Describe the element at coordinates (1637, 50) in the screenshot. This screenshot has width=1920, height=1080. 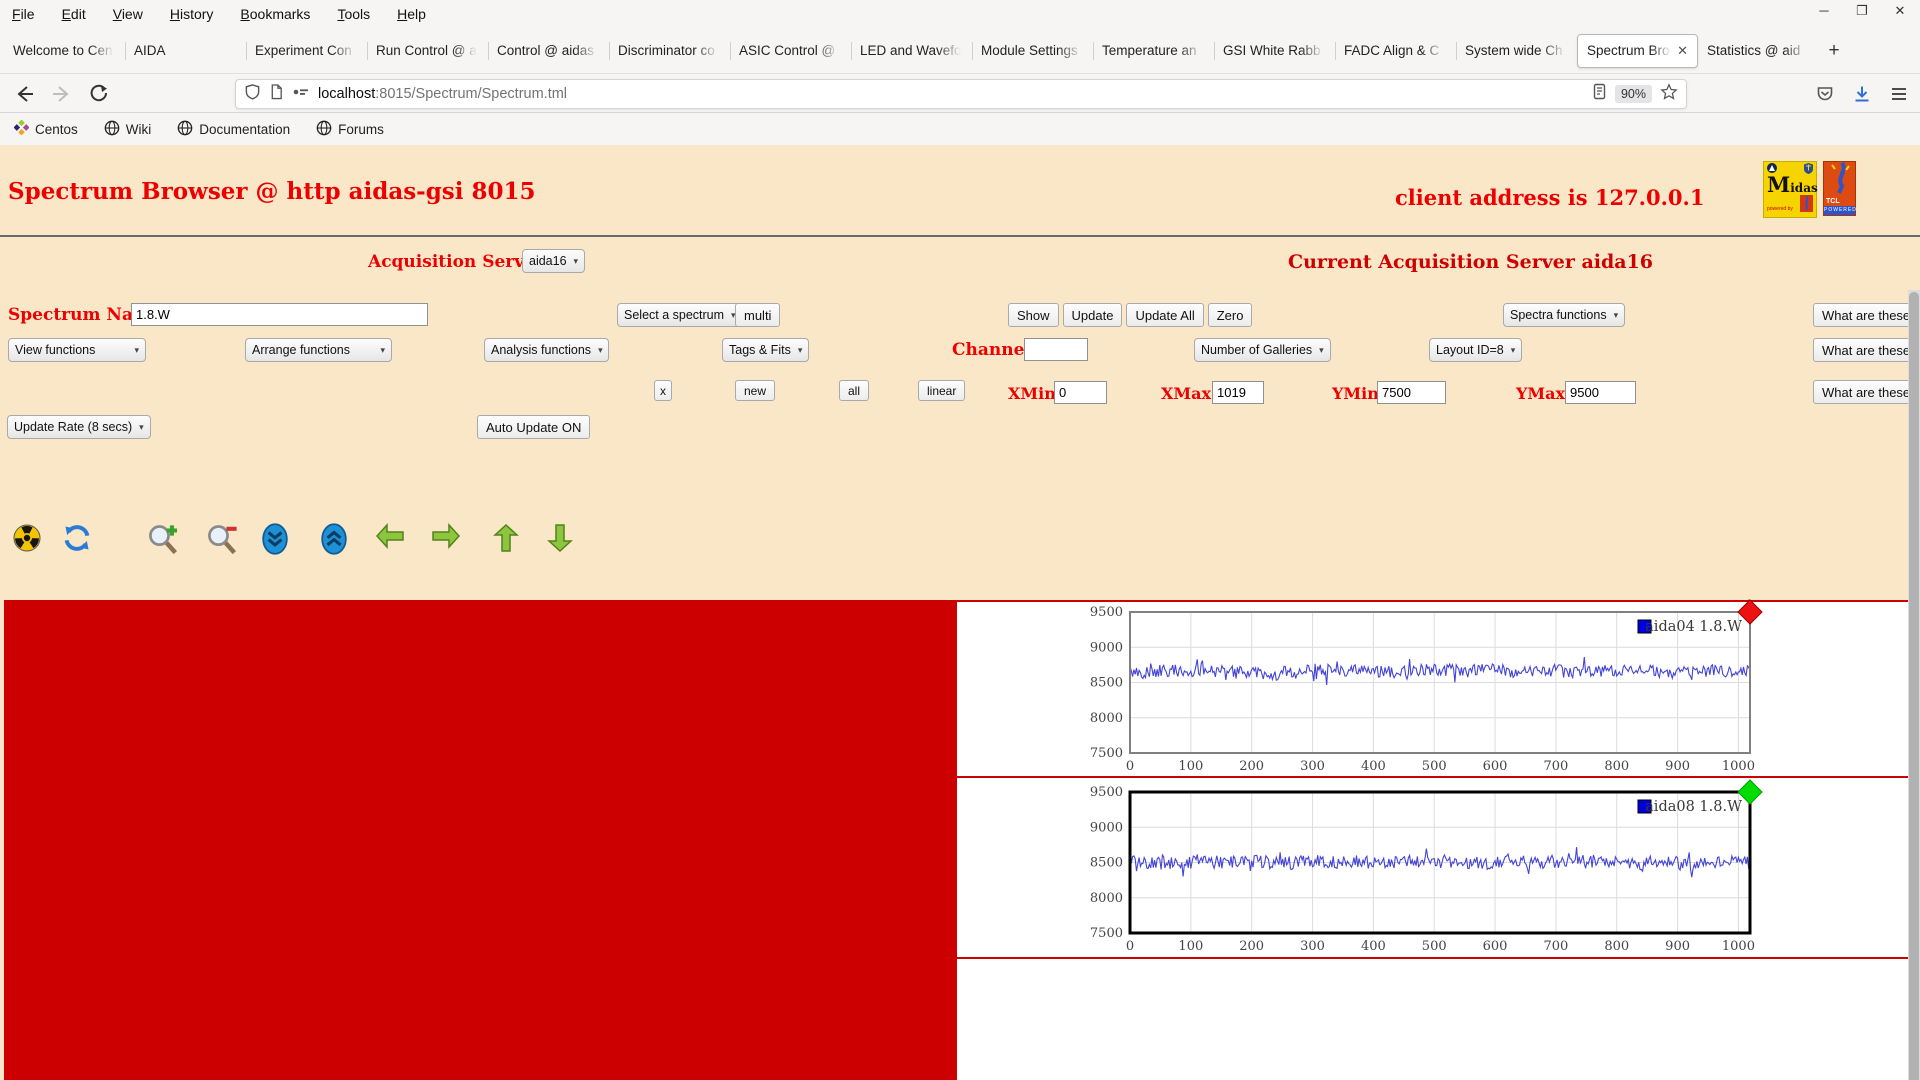
I see `browser-tab-13: Spectrum Bro ✕` at that location.